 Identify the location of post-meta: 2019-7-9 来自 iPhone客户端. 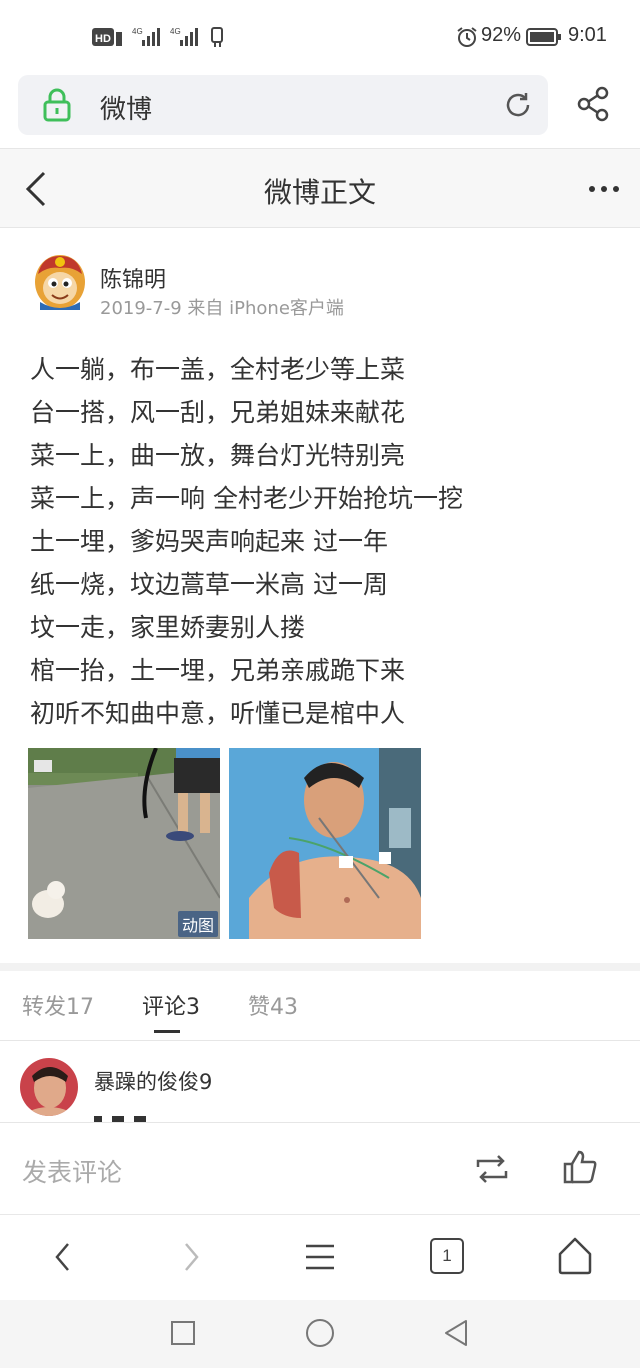
(222, 308).